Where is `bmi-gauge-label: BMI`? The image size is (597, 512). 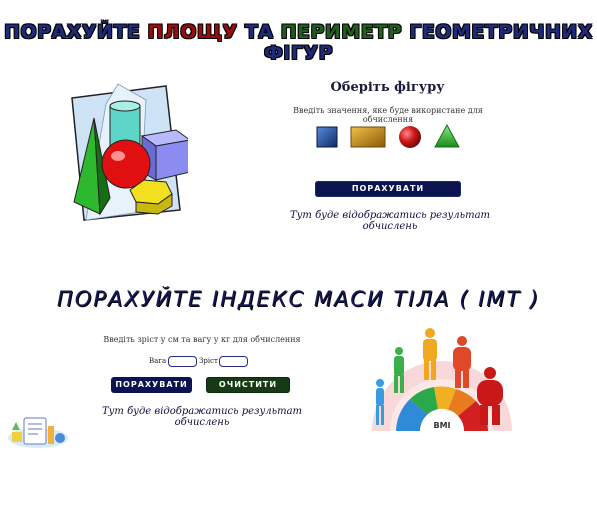 bmi-gauge-label: BMI is located at coordinates (441, 425).